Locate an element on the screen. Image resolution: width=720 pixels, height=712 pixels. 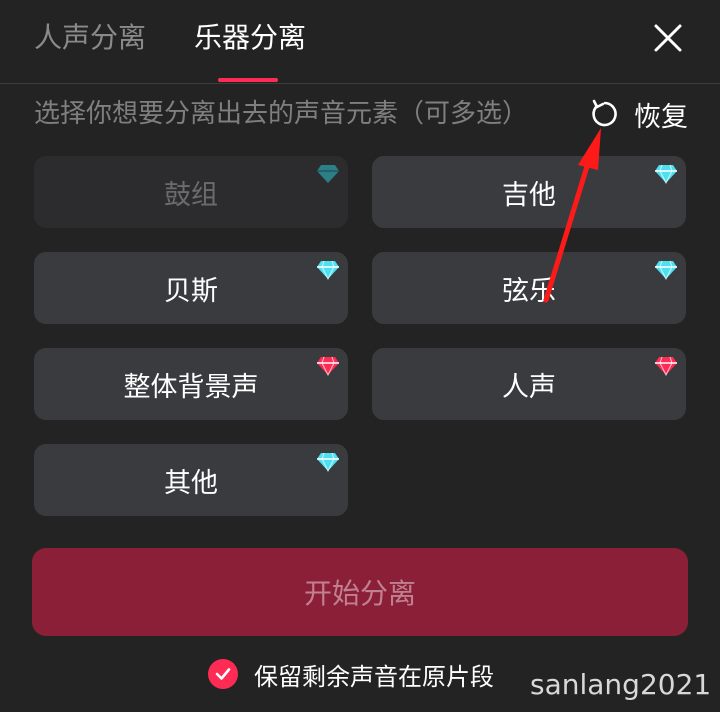
selection-hint: 选择你想要分离出去的声音元素（可多选） is located at coordinates (281, 114).